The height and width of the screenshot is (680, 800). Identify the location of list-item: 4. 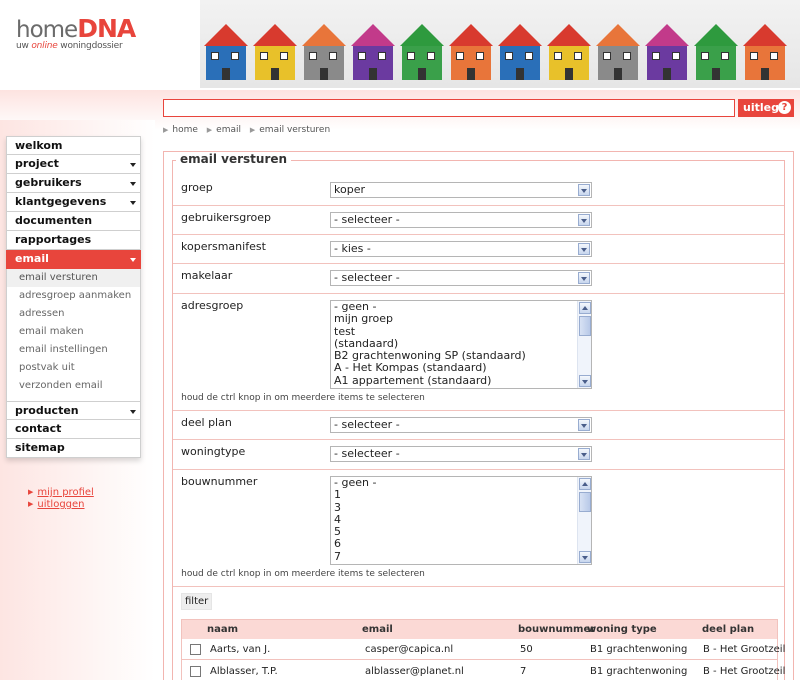
(461, 519).